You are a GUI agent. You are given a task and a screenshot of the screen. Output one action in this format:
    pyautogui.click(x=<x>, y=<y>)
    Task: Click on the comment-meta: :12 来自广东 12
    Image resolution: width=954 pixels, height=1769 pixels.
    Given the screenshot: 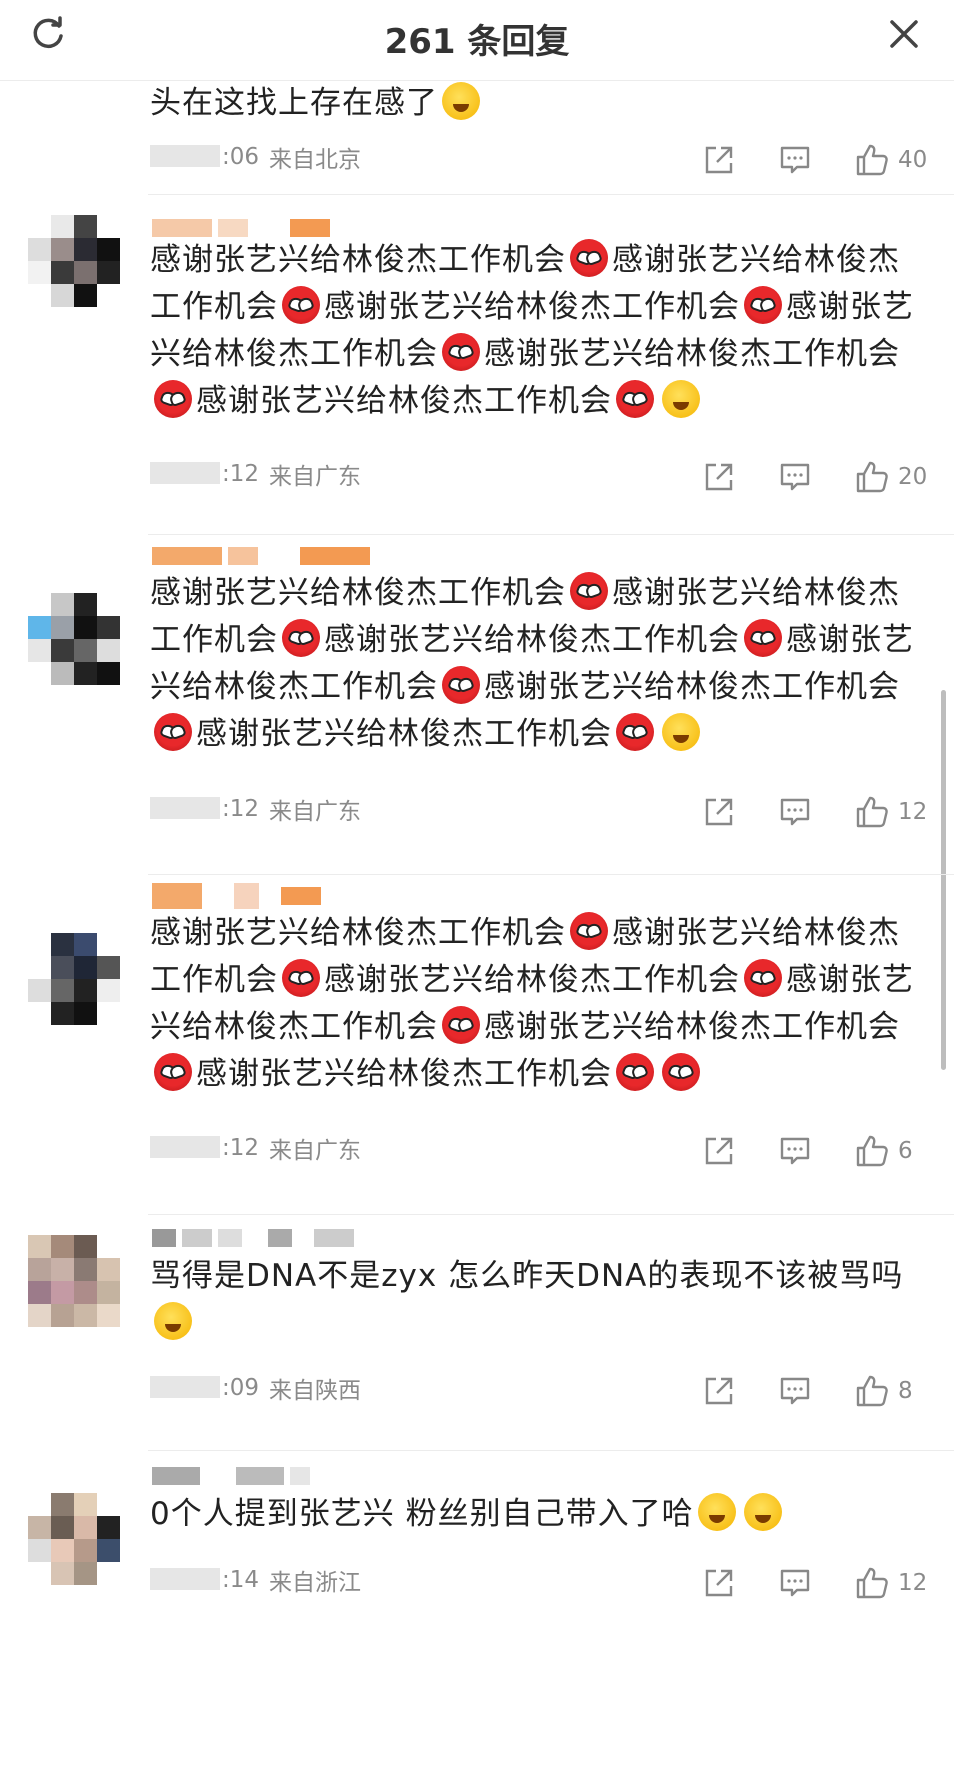 What is the action you would take?
    pyautogui.click(x=540, y=812)
    